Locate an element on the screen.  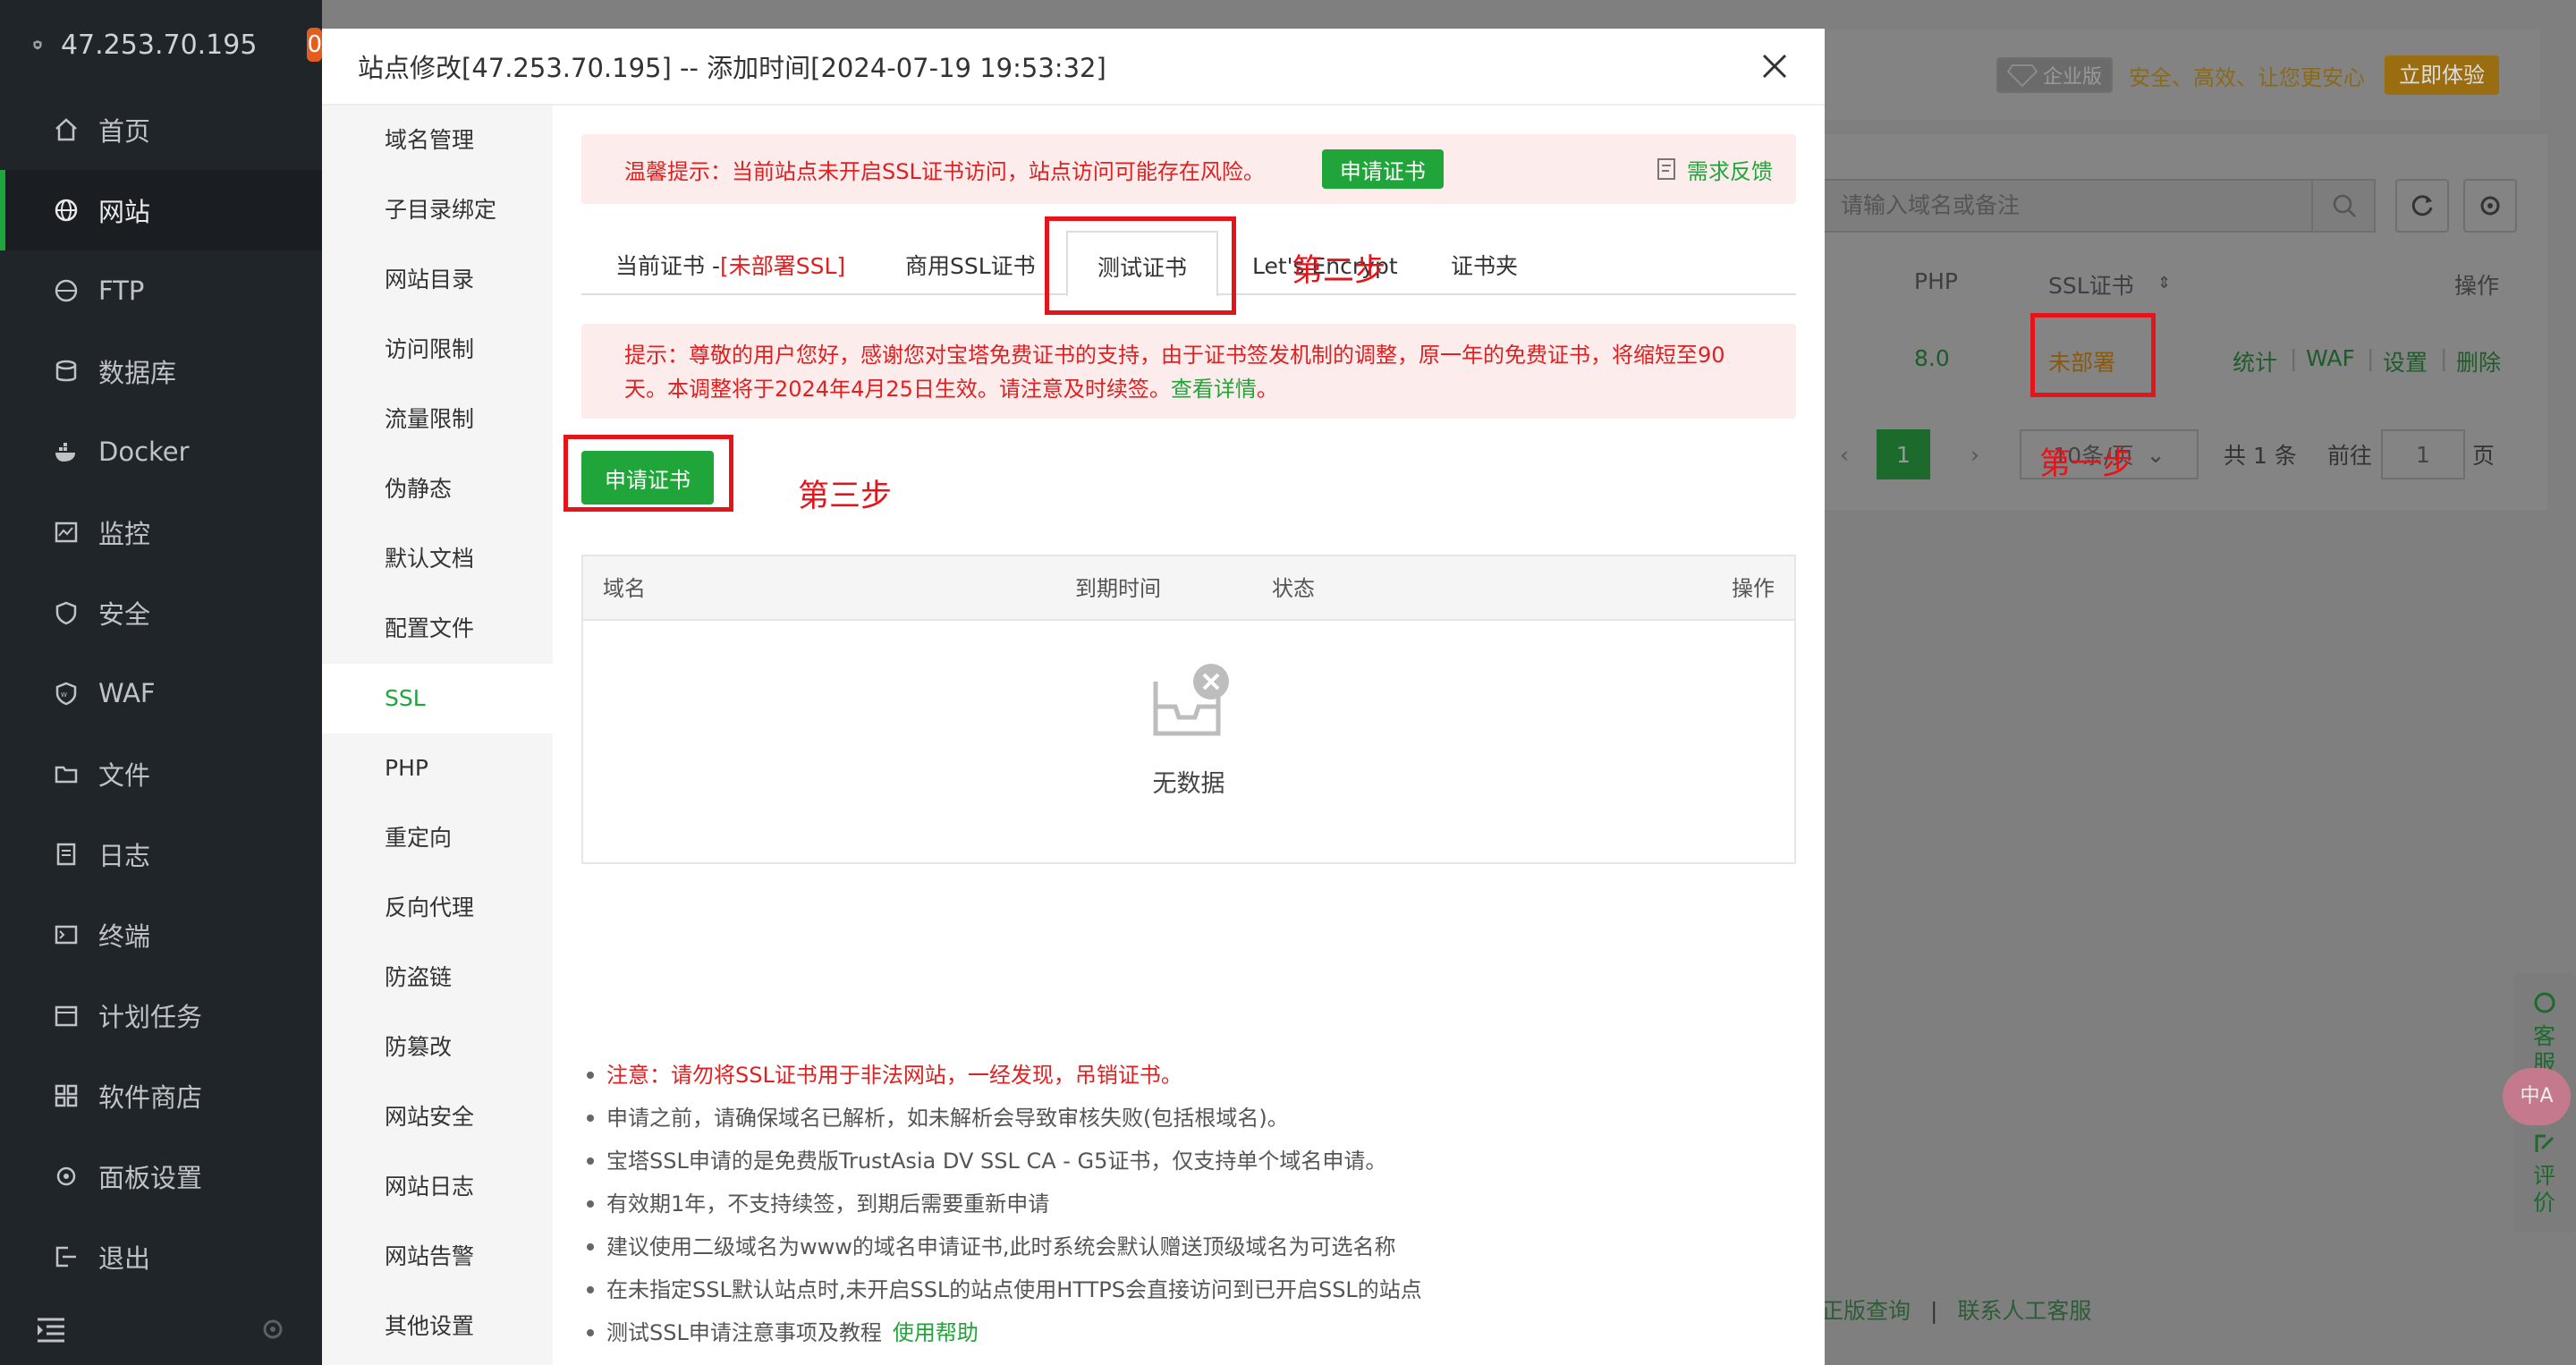
modal-menu-item: 伪静态 is located at coordinates (437, 489).